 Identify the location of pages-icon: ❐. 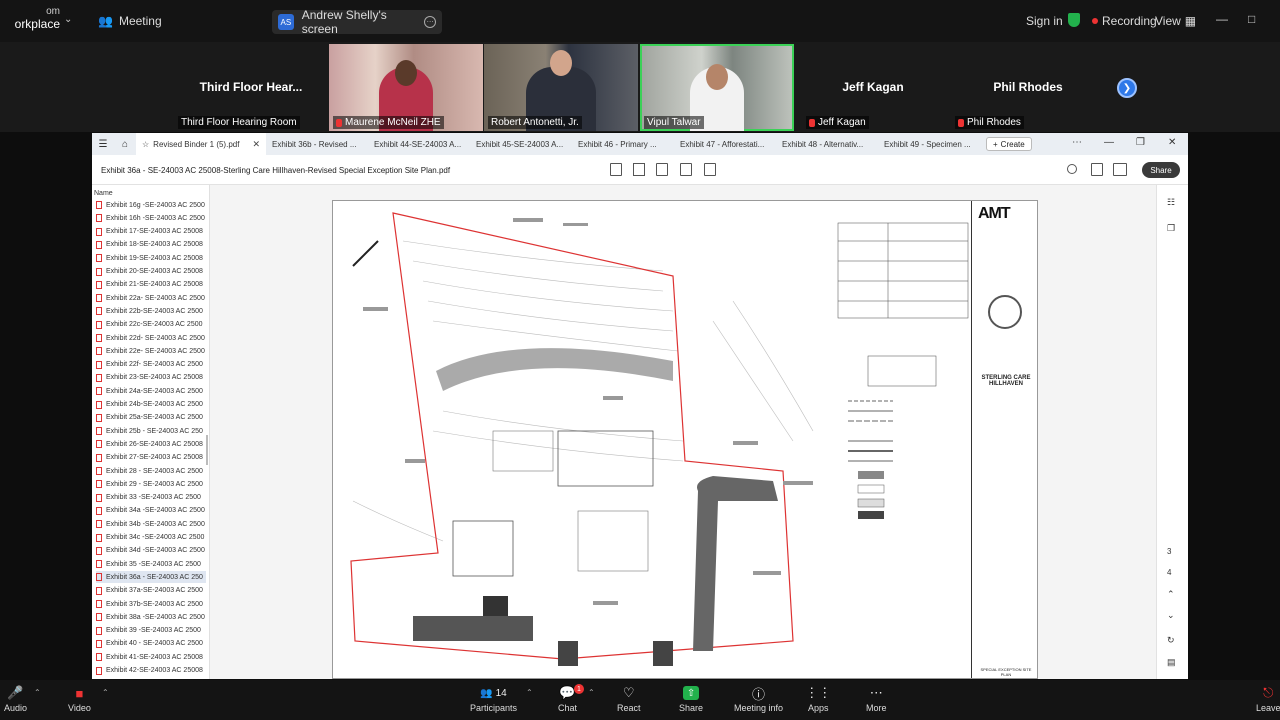
(1171, 228).